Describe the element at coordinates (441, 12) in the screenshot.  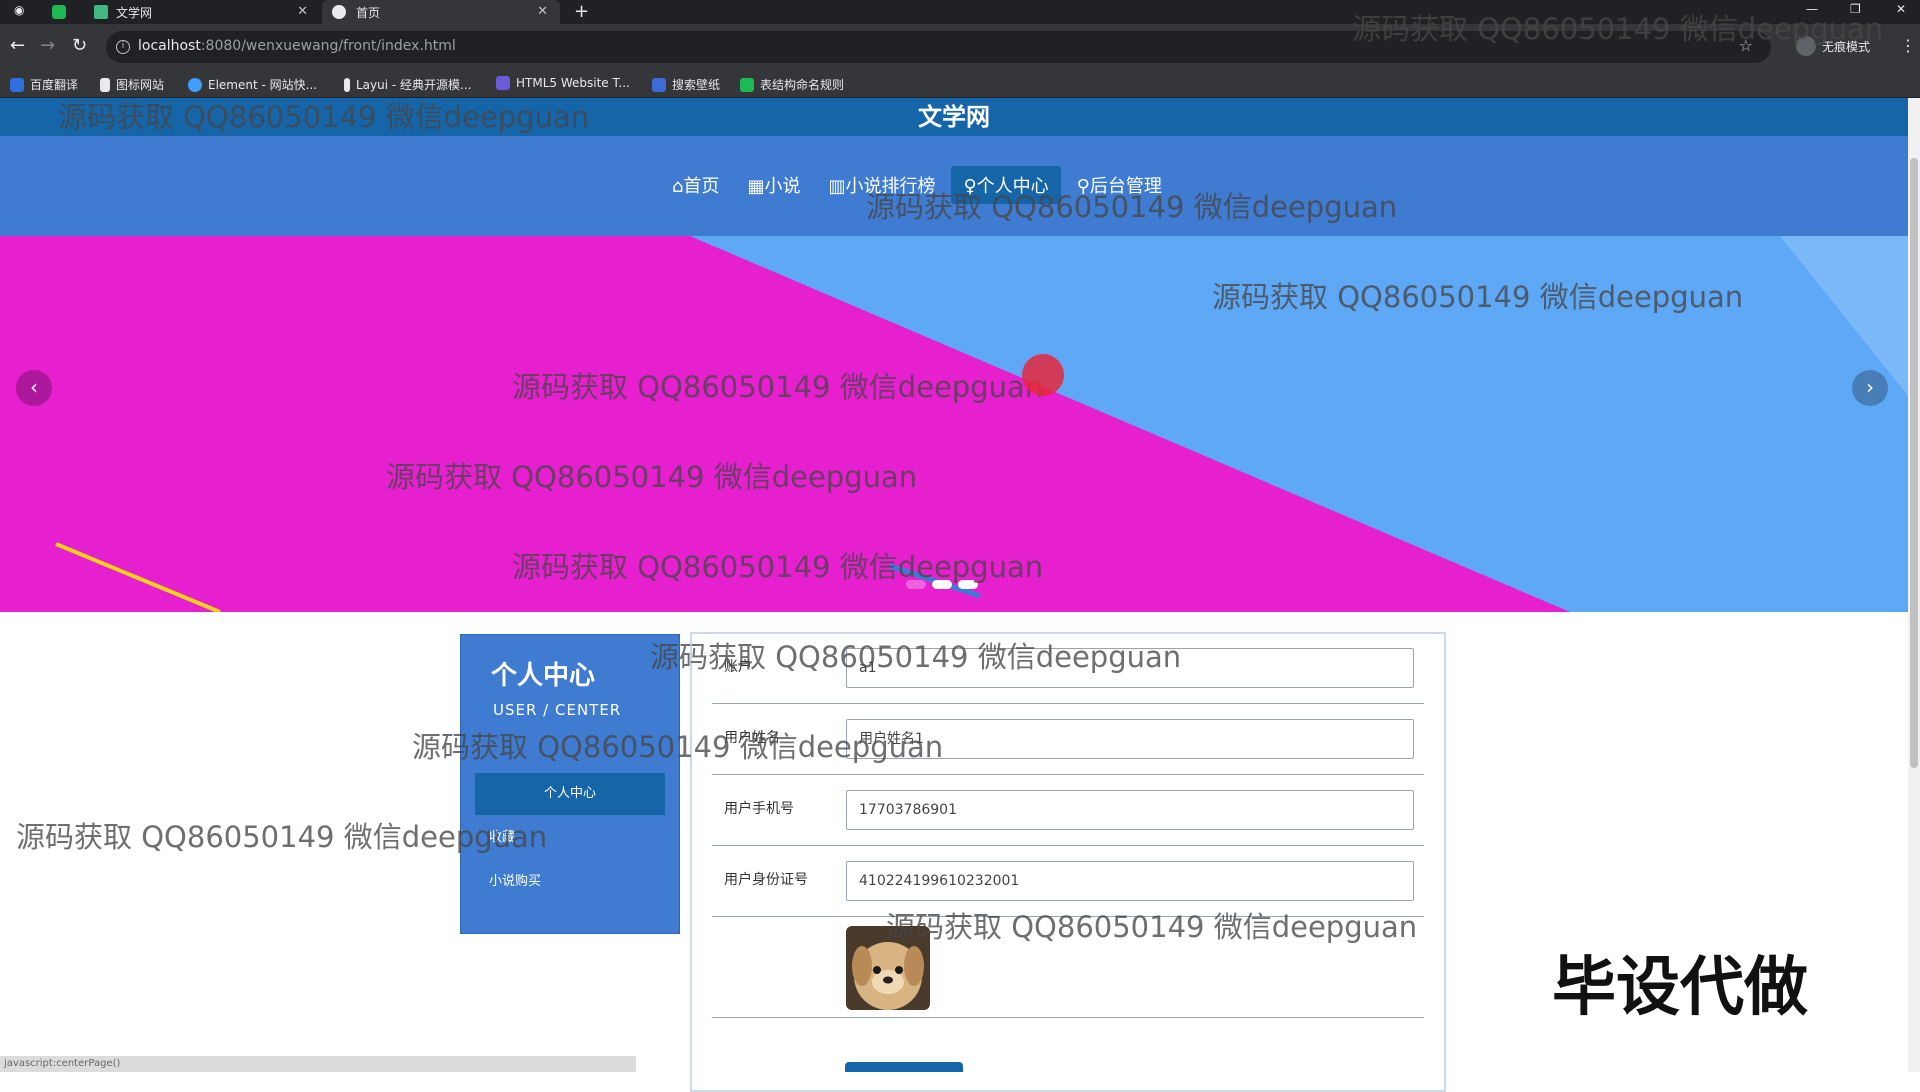
I see `tab-home: 首页 ✕` at that location.